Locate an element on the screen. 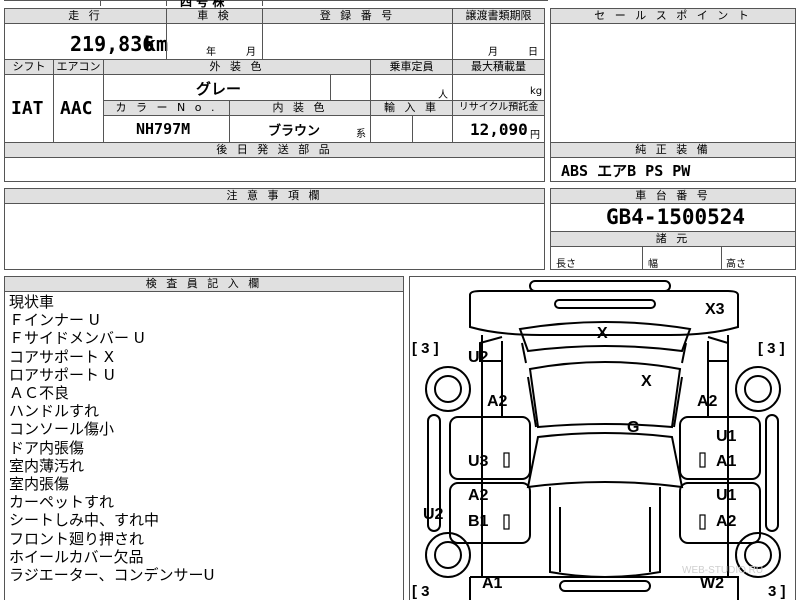  mark-center-g: G is located at coordinates (633, 427).